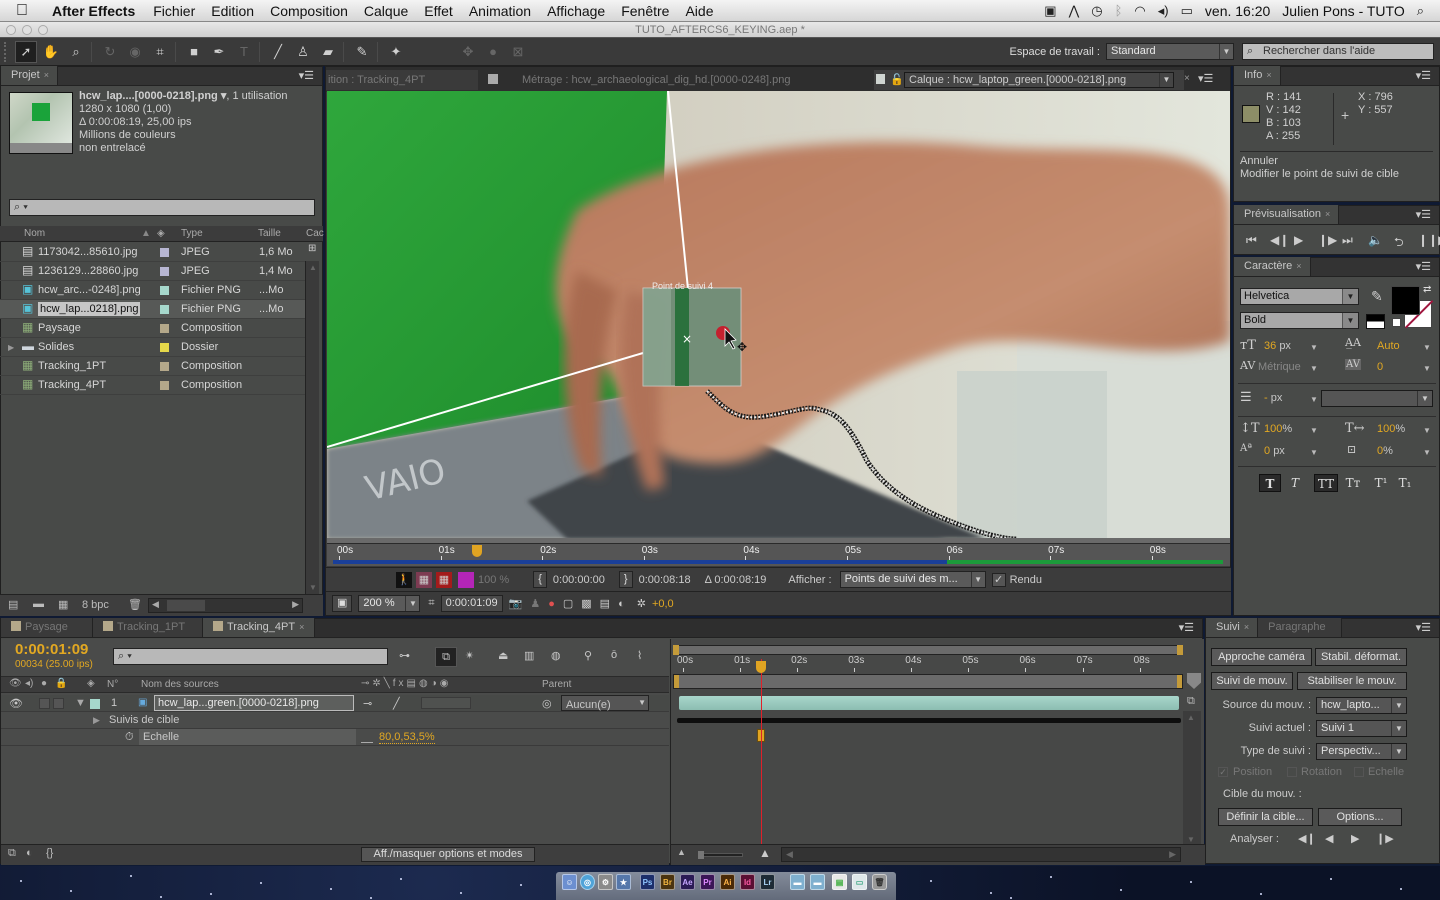 This screenshot has height=900, width=1440. Describe the element at coordinates (174, 11) in the screenshot. I see `menu-fichier: Fichier` at that location.